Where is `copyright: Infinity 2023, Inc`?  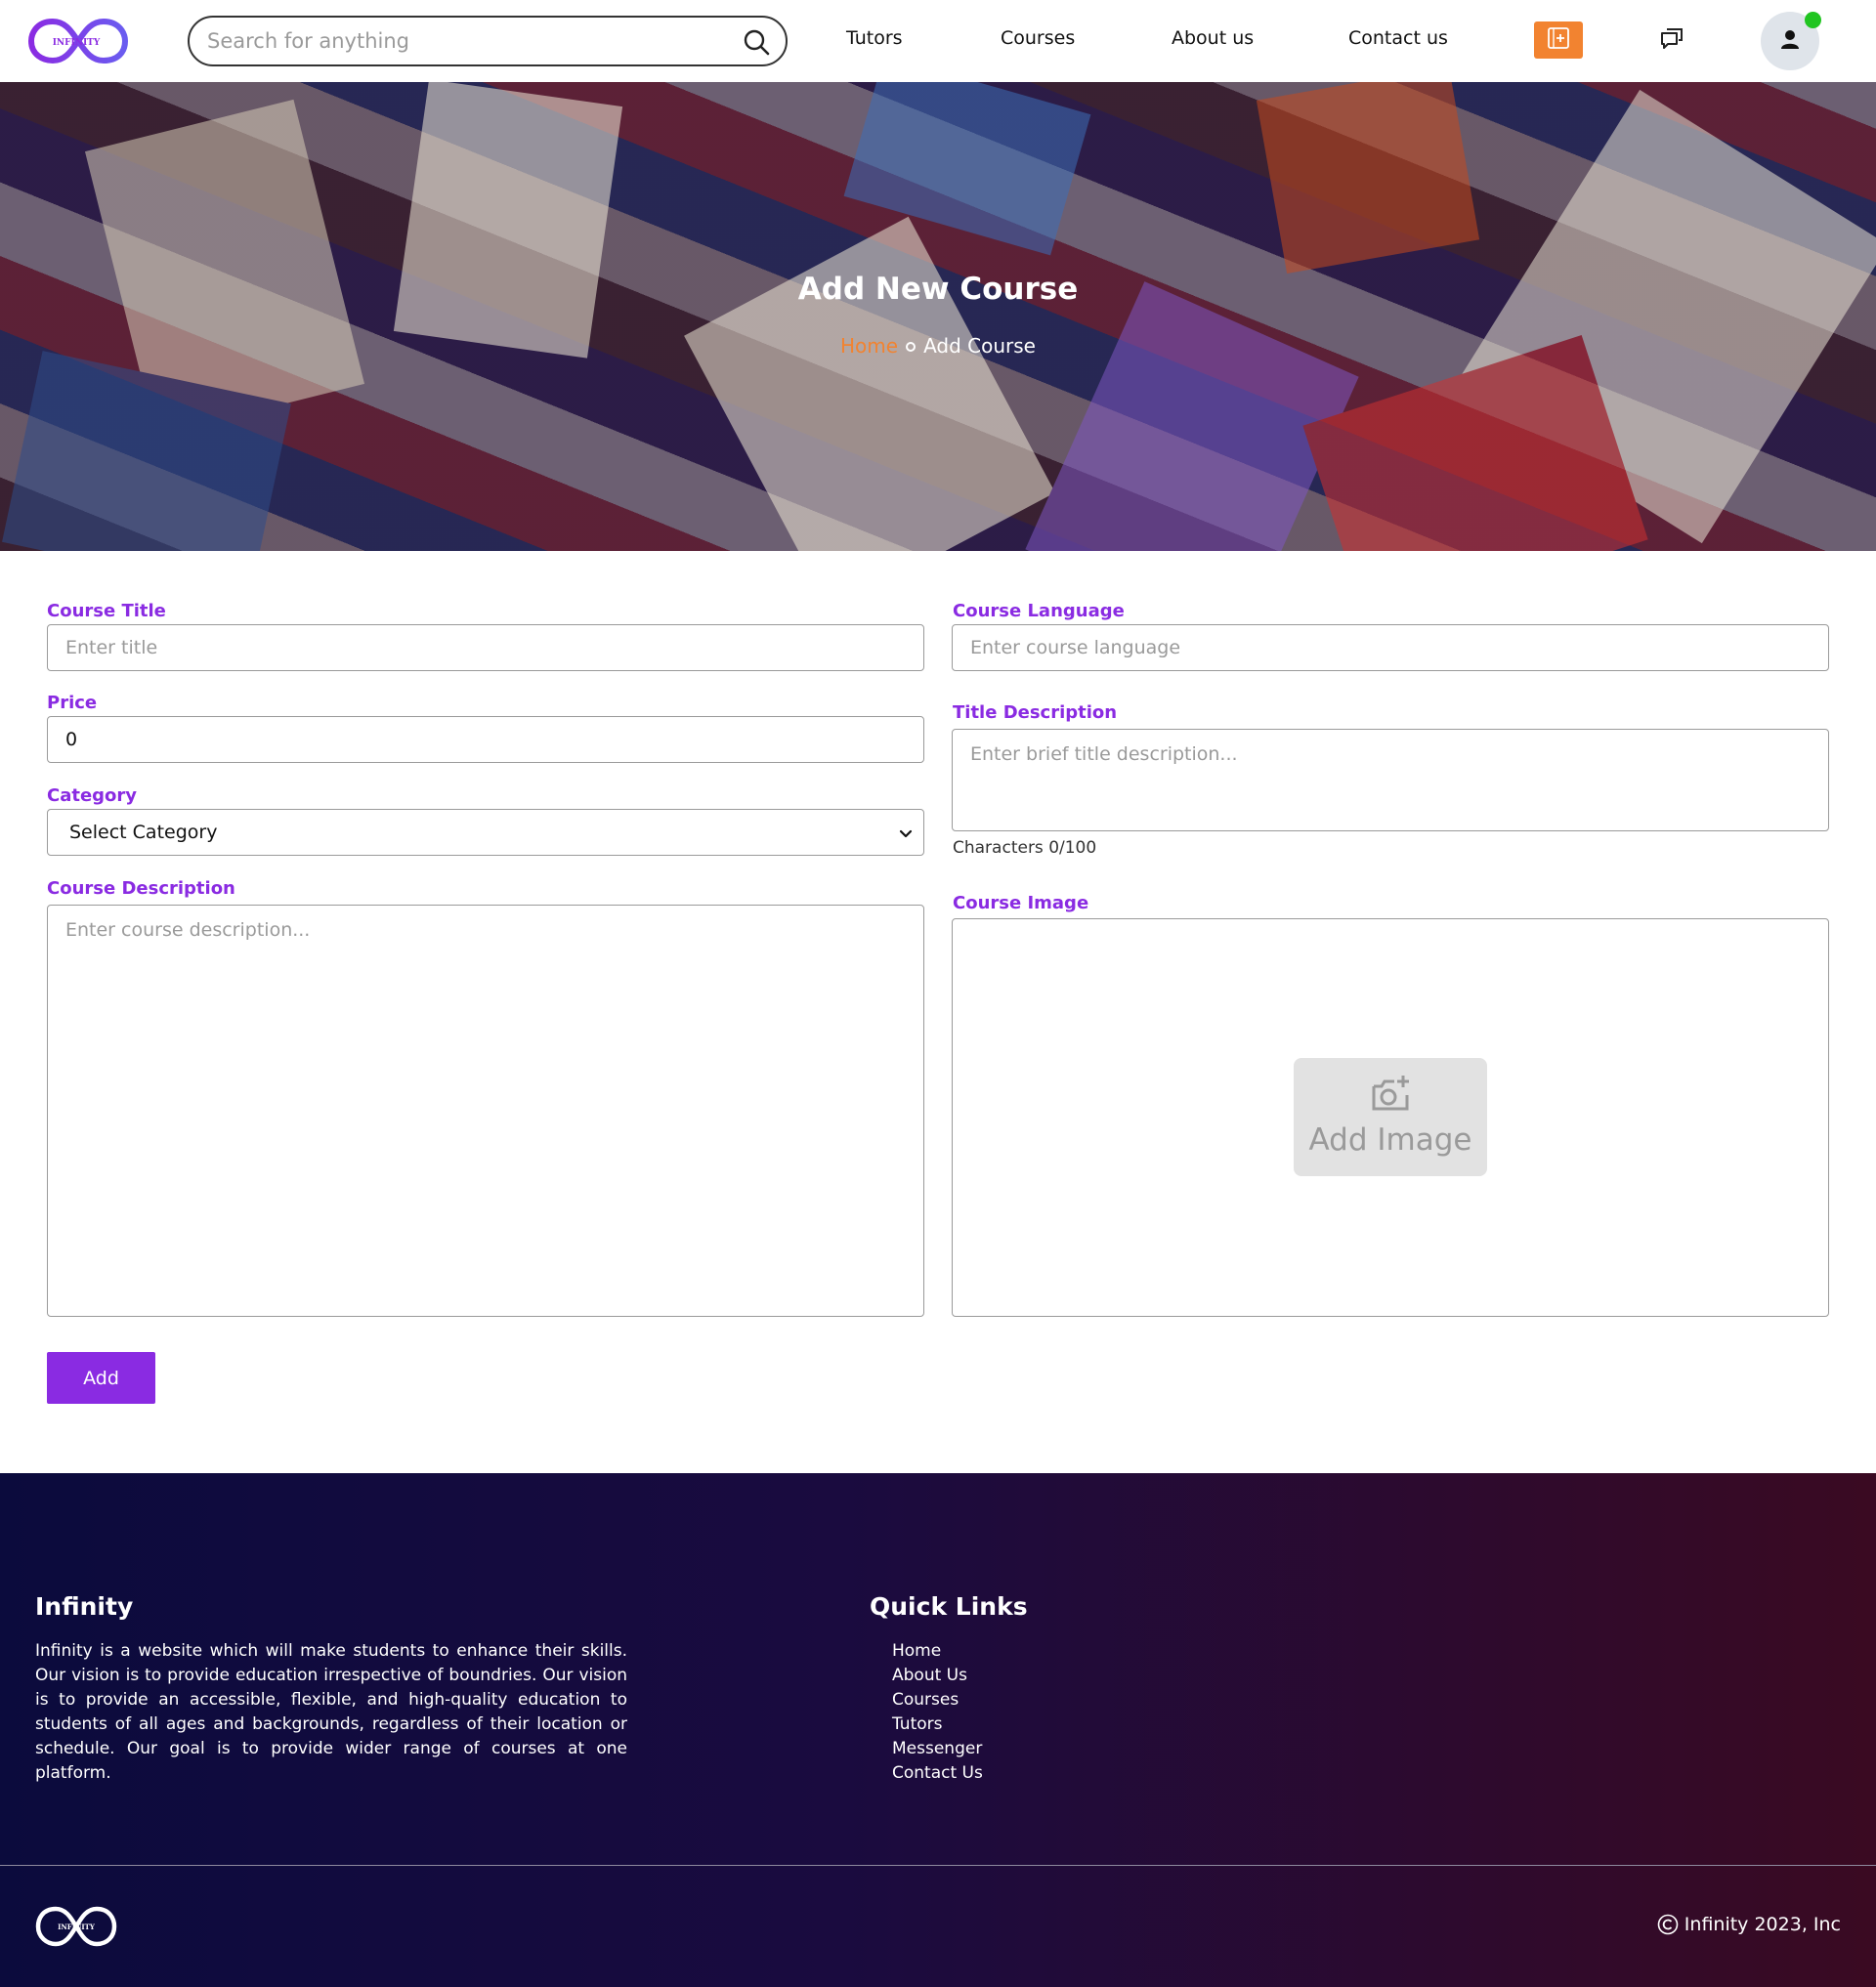
copyright: Infinity 2023, Inc is located at coordinates (1749, 1925).